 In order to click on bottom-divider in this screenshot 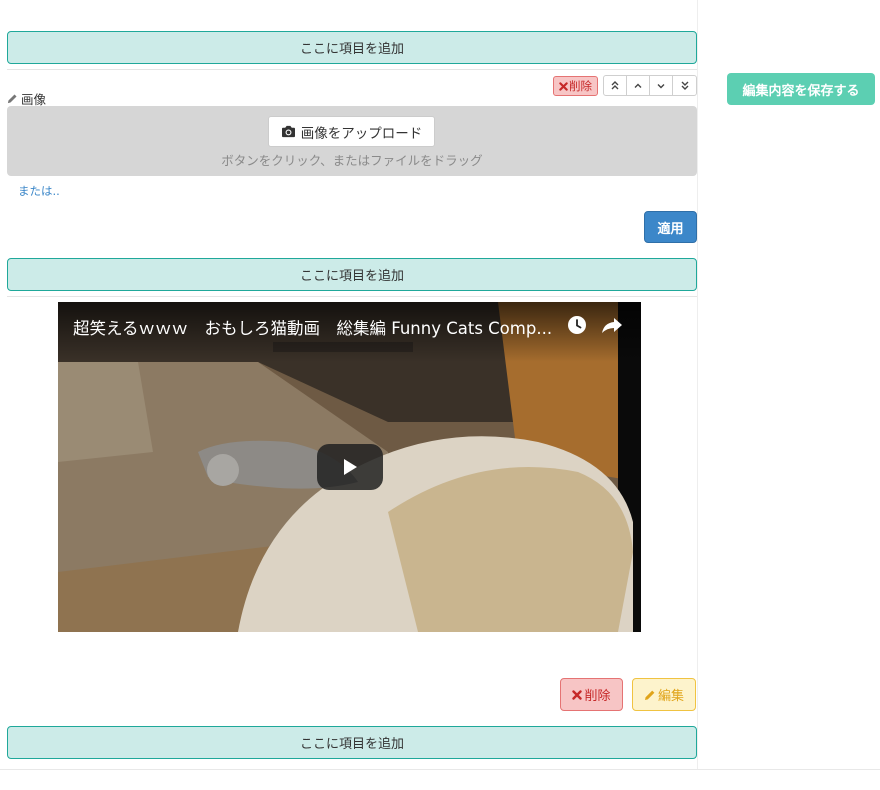, I will do `click(440, 769)`.